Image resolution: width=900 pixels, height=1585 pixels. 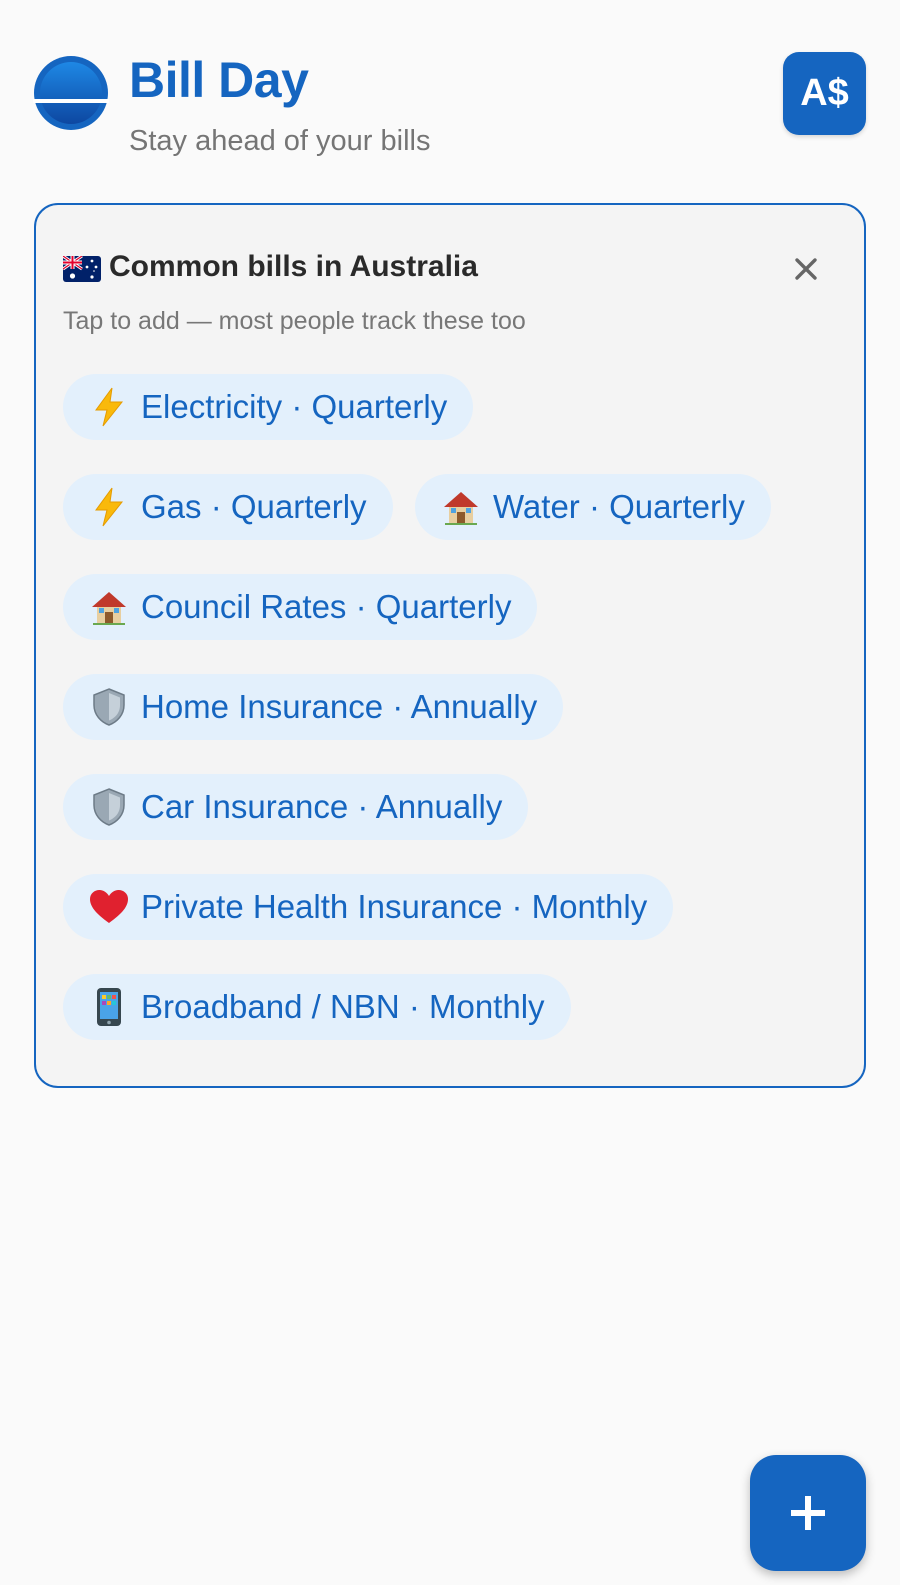 I want to click on chip-label: Council Rates · Quarterly, so click(x=326, y=606).